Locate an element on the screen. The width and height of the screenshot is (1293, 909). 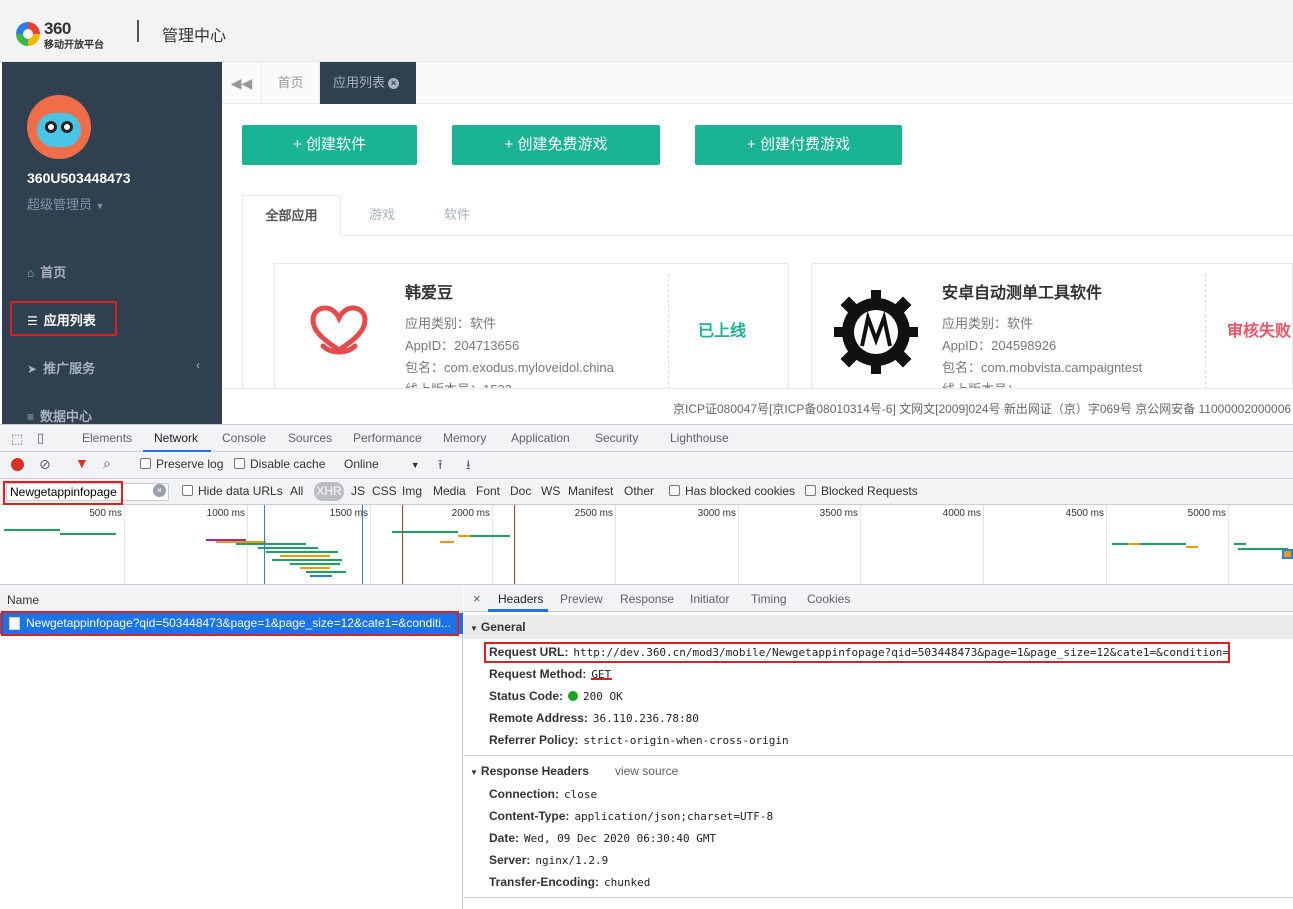
clear-icon: ⊘ is located at coordinates (45, 464).